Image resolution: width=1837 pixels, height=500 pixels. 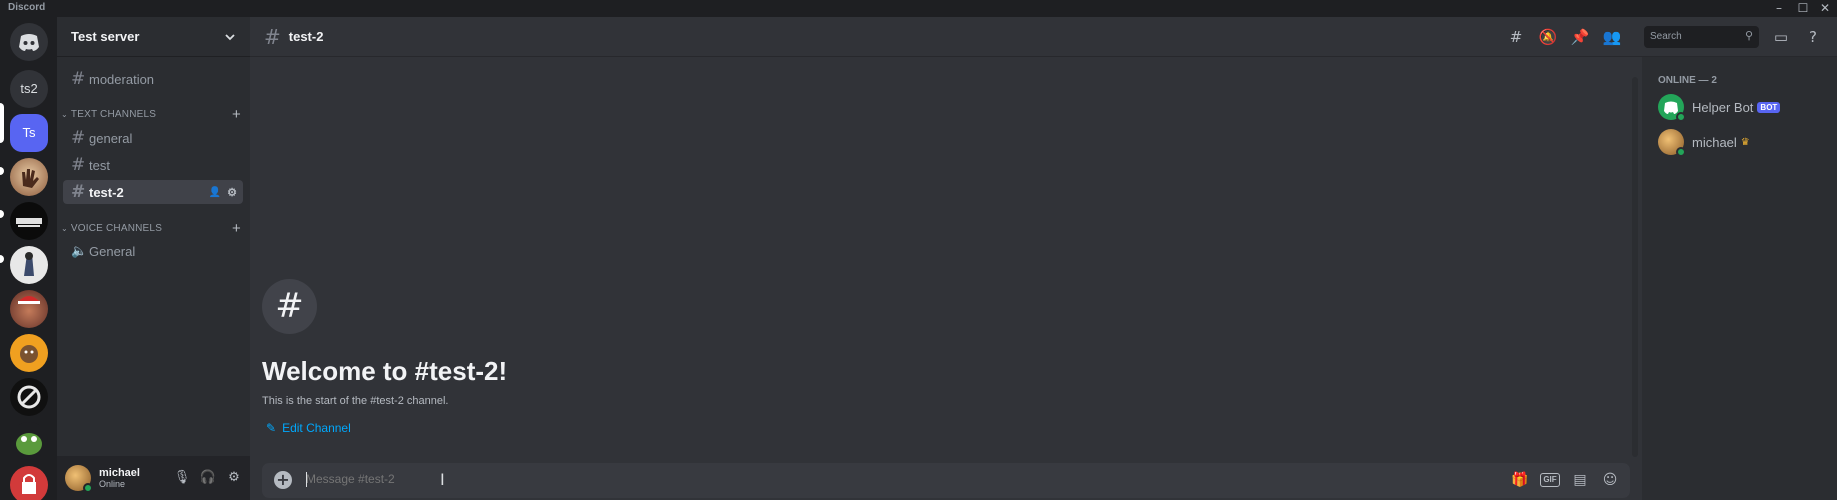 What do you see at coordinates (1745, 142) in the screenshot?
I see `crown-icon: ♛` at bounding box center [1745, 142].